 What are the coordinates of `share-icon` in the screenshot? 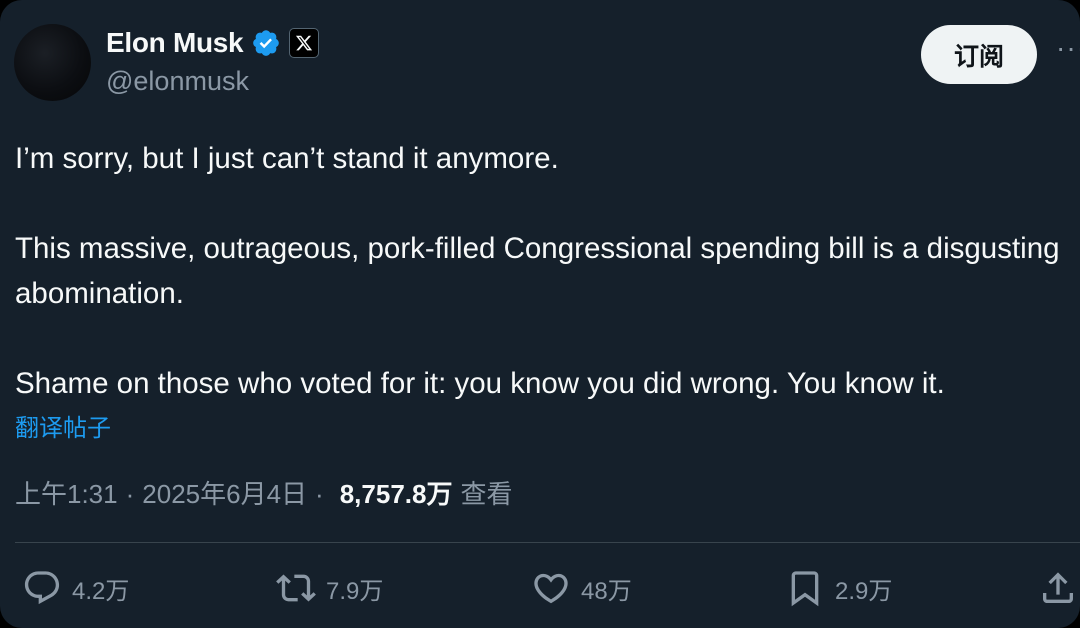 It's located at (1058, 587).